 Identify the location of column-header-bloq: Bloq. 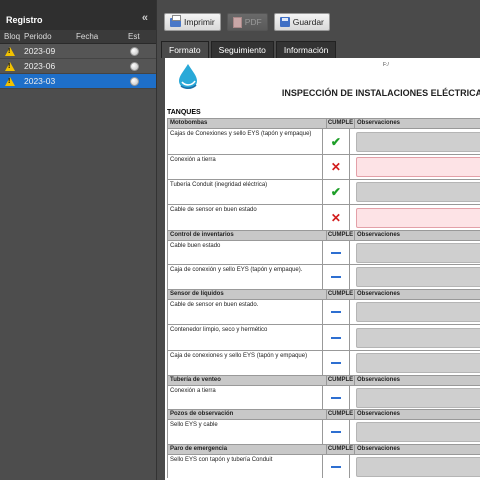
(10, 36).